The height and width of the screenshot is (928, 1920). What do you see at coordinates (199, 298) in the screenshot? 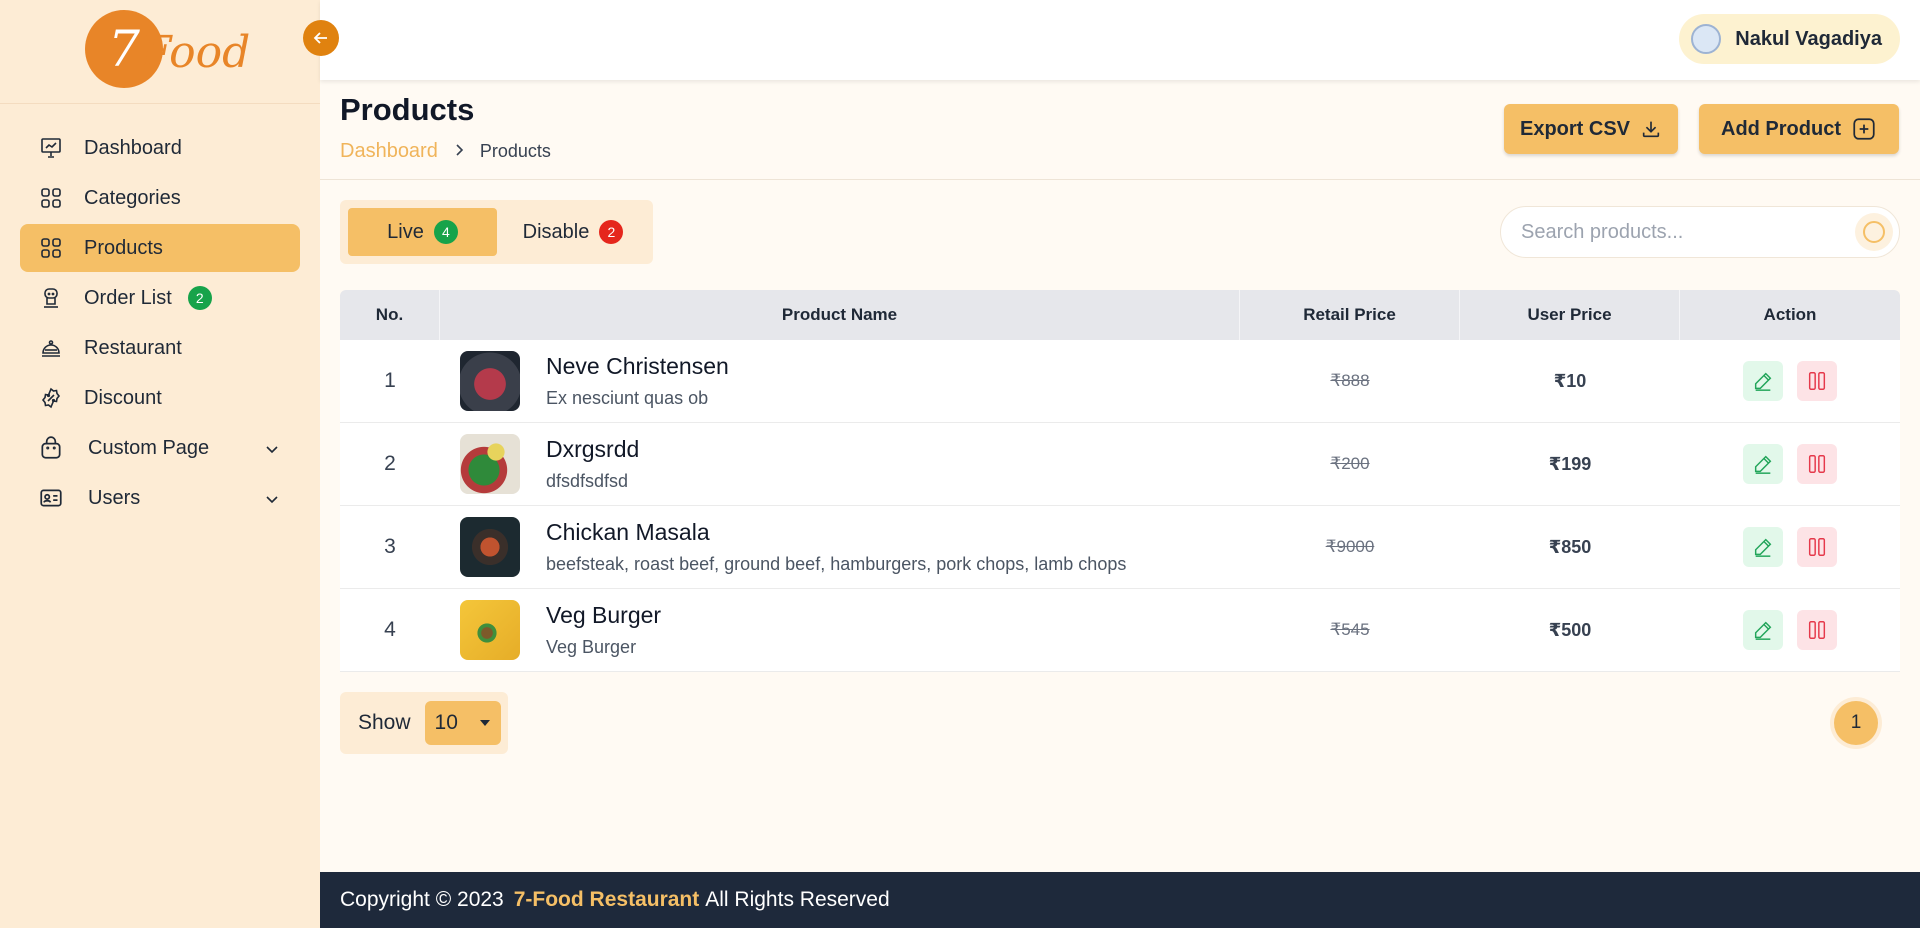
I see `order-count-badge: 2` at bounding box center [199, 298].